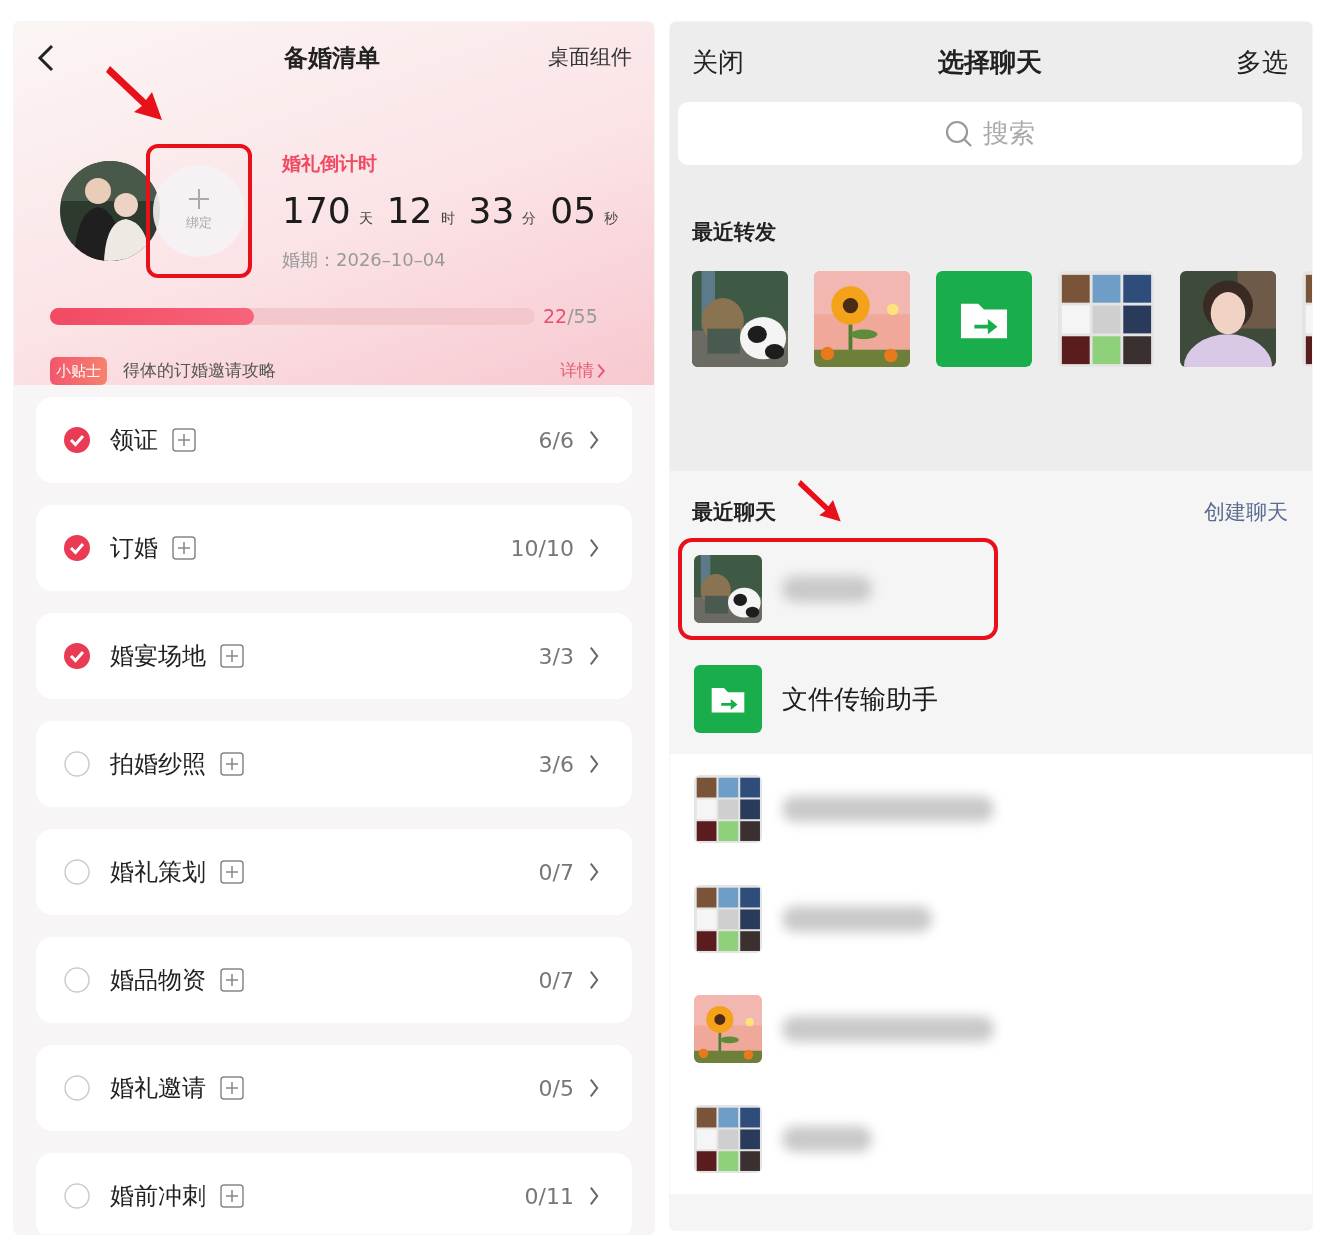 Image resolution: width=1328 pixels, height=1248 pixels. Describe the element at coordinates (734, 232) in the screenshot. I see `section-title: 最近转发` at that location.